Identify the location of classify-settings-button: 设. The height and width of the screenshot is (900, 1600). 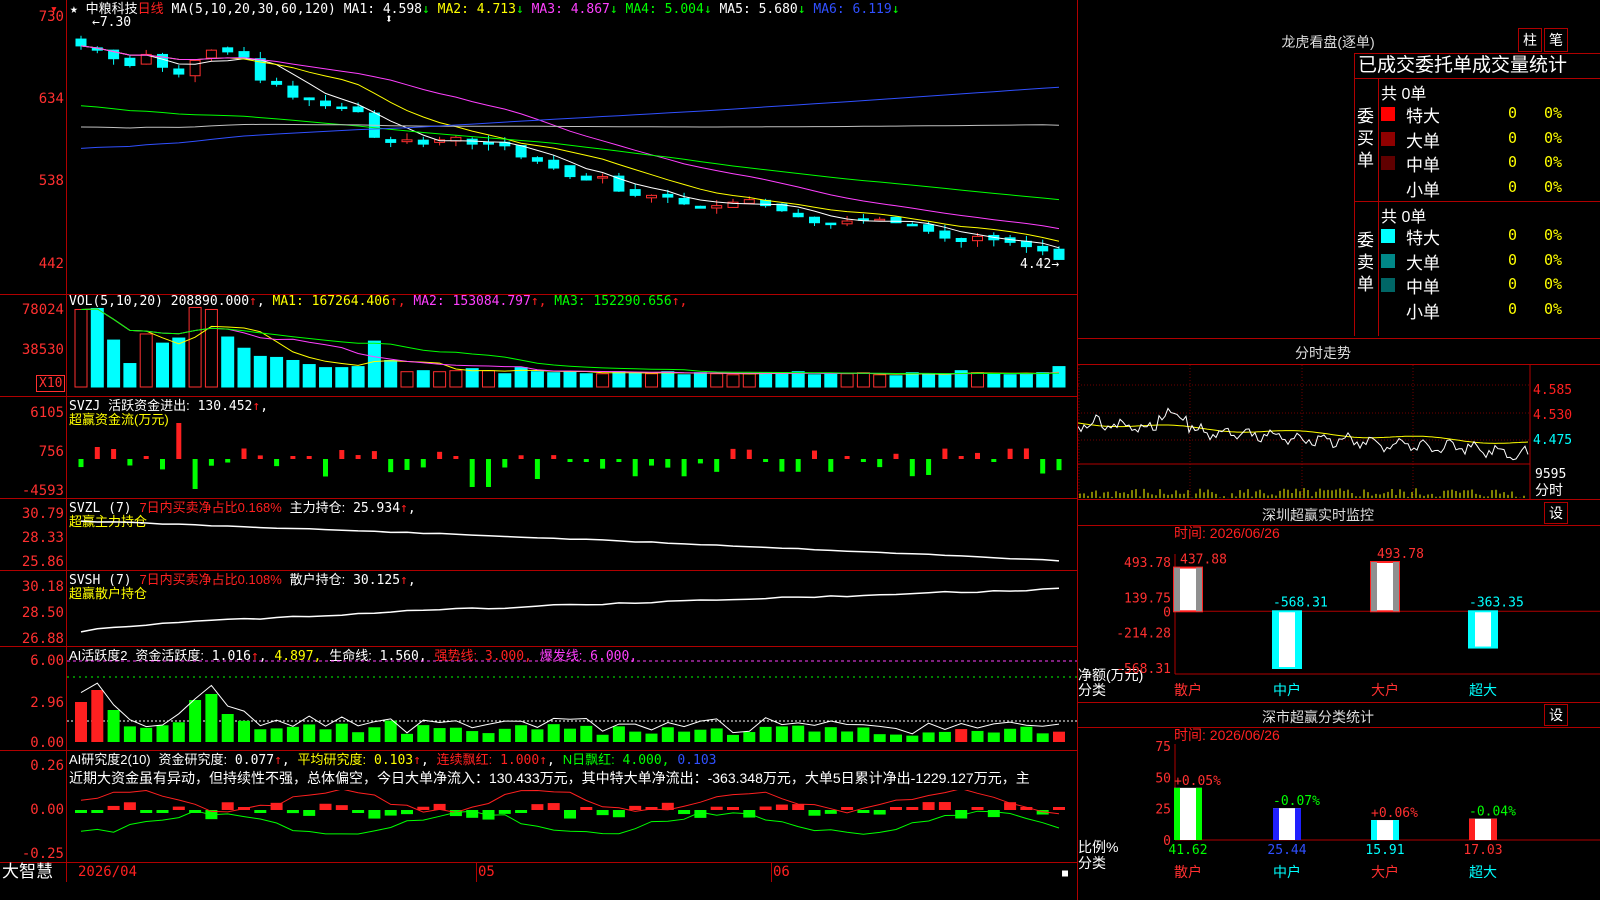
(1556, 715).